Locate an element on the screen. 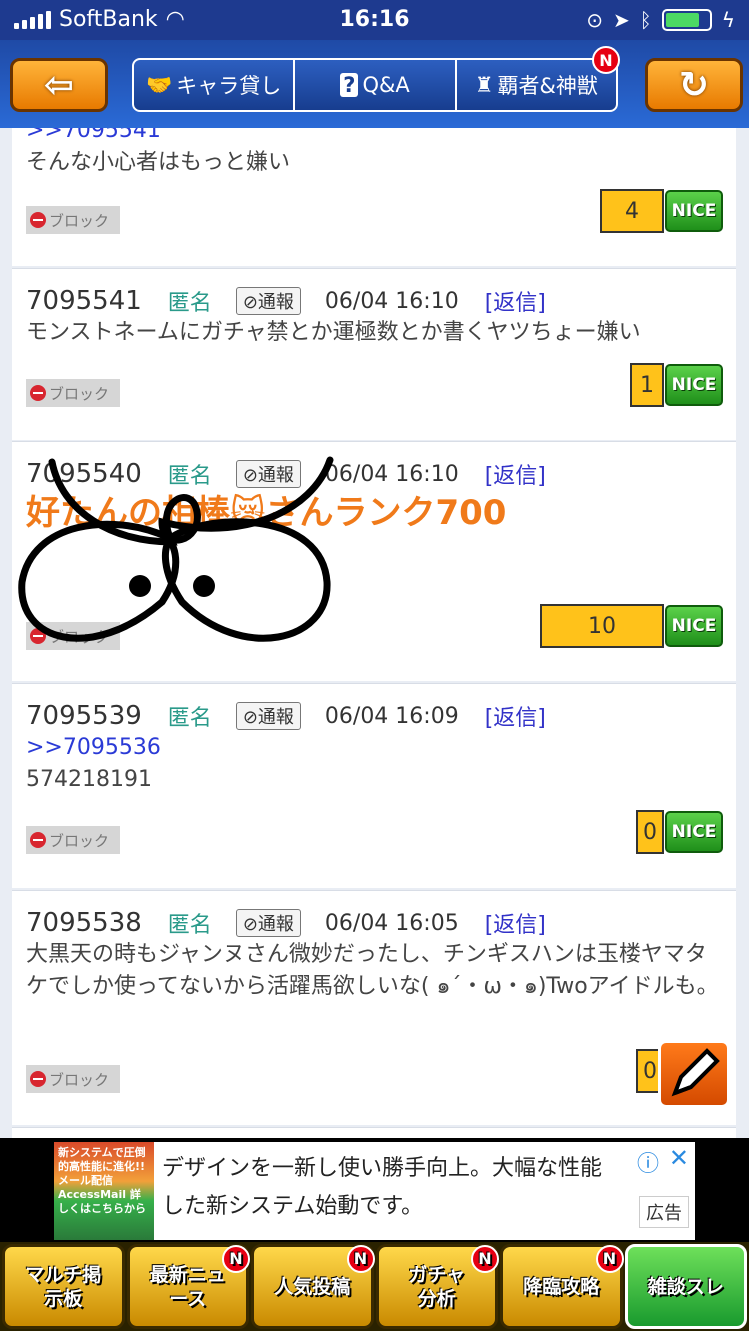  compose-button is located at coordinates (694, 1074).